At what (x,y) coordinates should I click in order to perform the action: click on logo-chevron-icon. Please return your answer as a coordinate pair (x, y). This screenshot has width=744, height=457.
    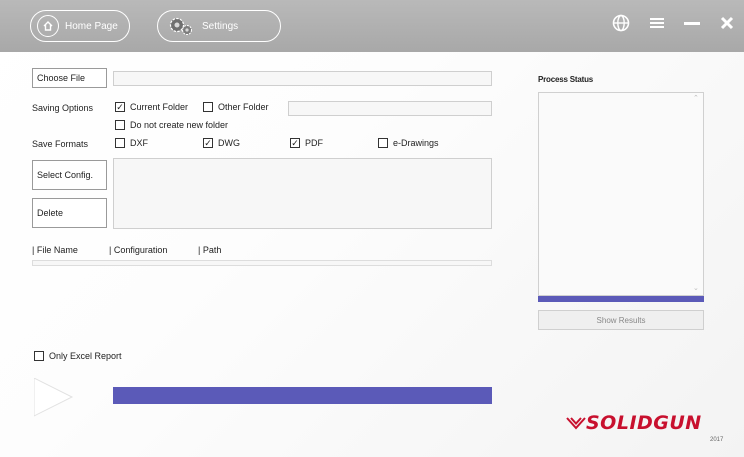
    Looking at the image, I should click on (576, 423).